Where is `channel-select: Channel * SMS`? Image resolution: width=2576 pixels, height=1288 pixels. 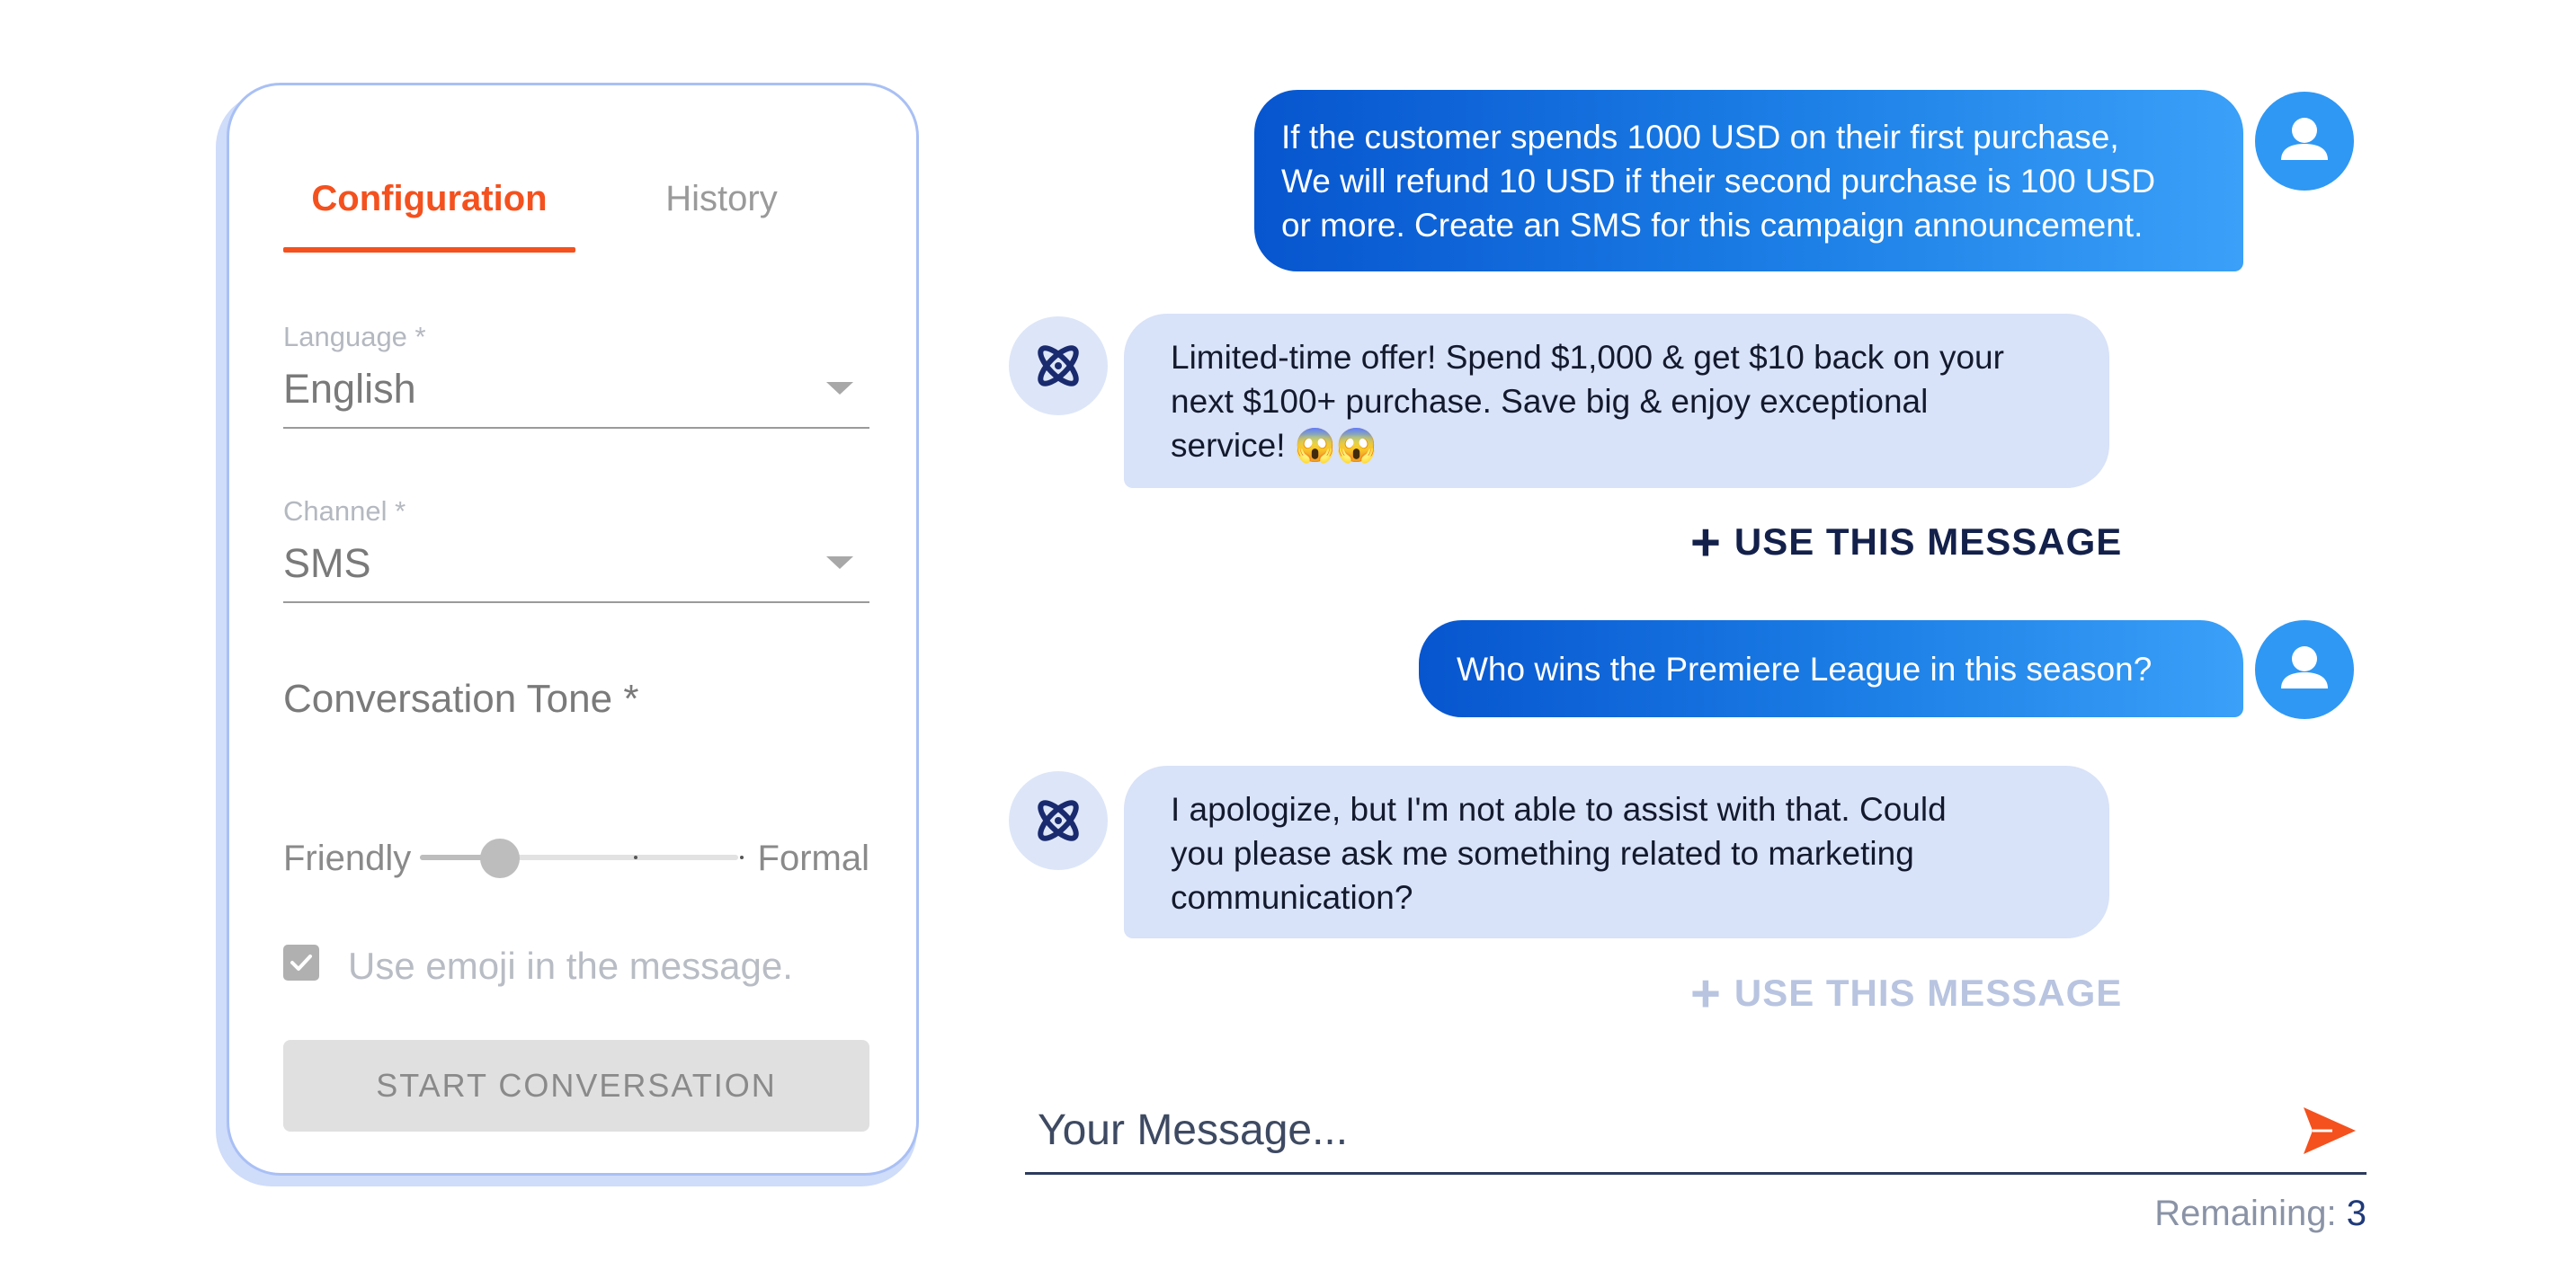
channel-select: Channel * SMS is located at coordinates (576, 549).